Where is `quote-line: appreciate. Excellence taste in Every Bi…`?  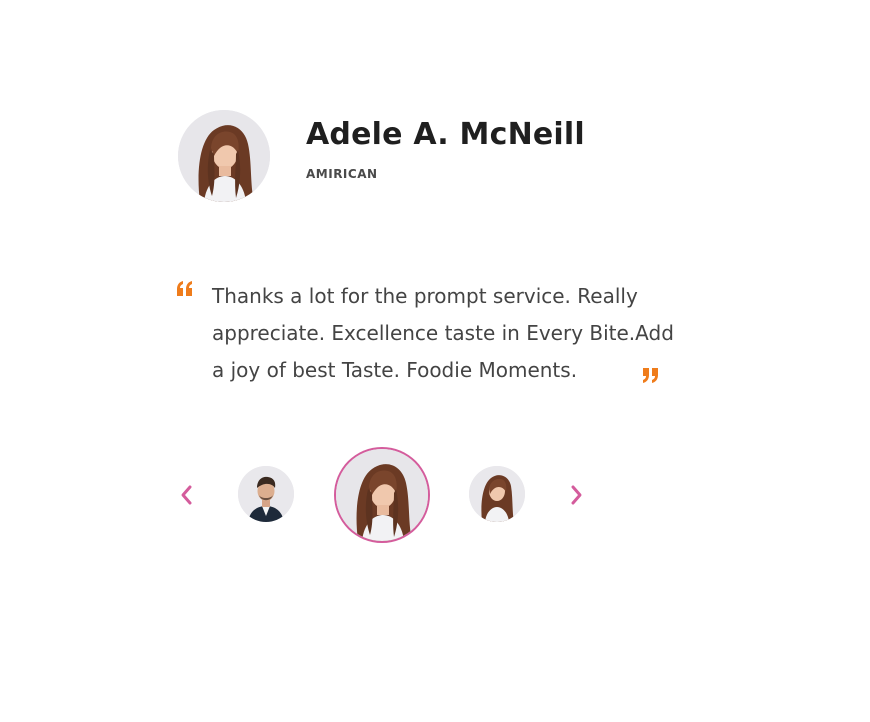
quote-line: appreciate. Excellence taste in Every Bi… is located at coordinates (443, 333).